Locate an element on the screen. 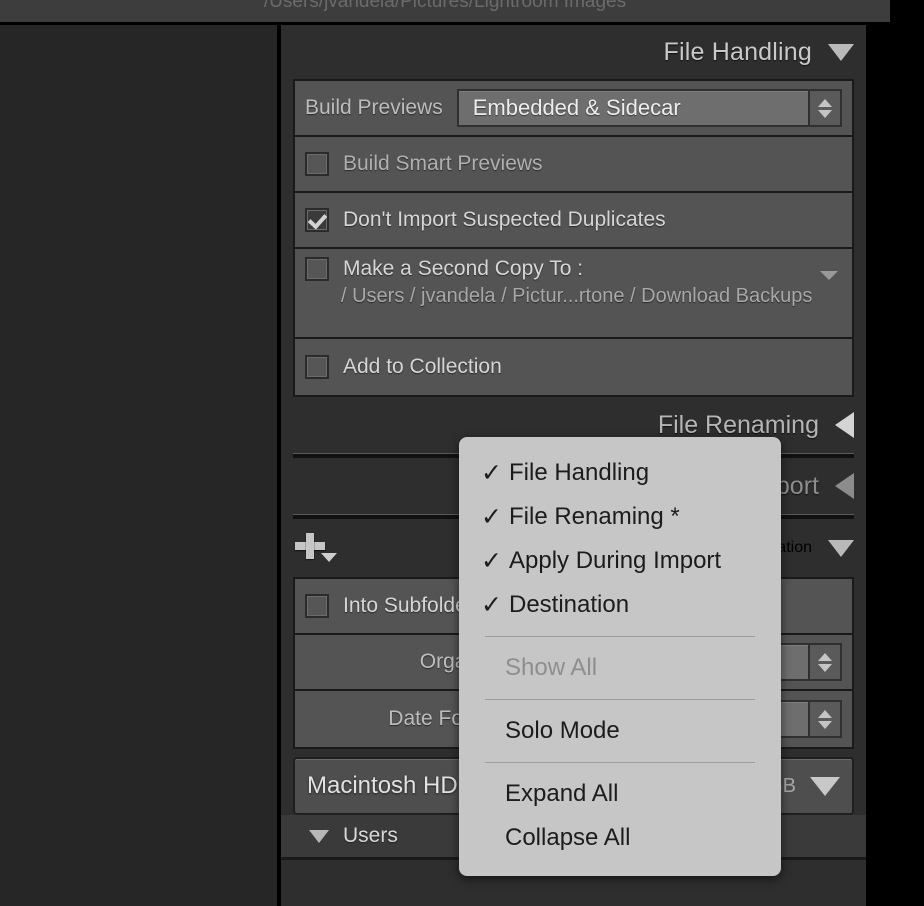 Image resolution: width=924 pixels, height=906 pixels. checkbox-dont-import-duplicates is located at coordinates (317, 220).